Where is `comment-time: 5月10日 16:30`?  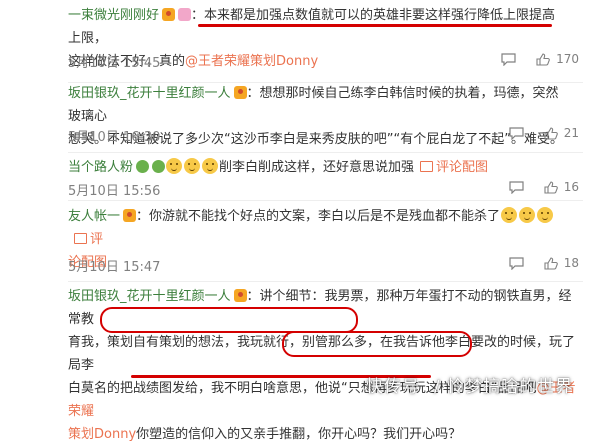
comment-time: 5月10日 16:30 is located at coordinates (114, 137).